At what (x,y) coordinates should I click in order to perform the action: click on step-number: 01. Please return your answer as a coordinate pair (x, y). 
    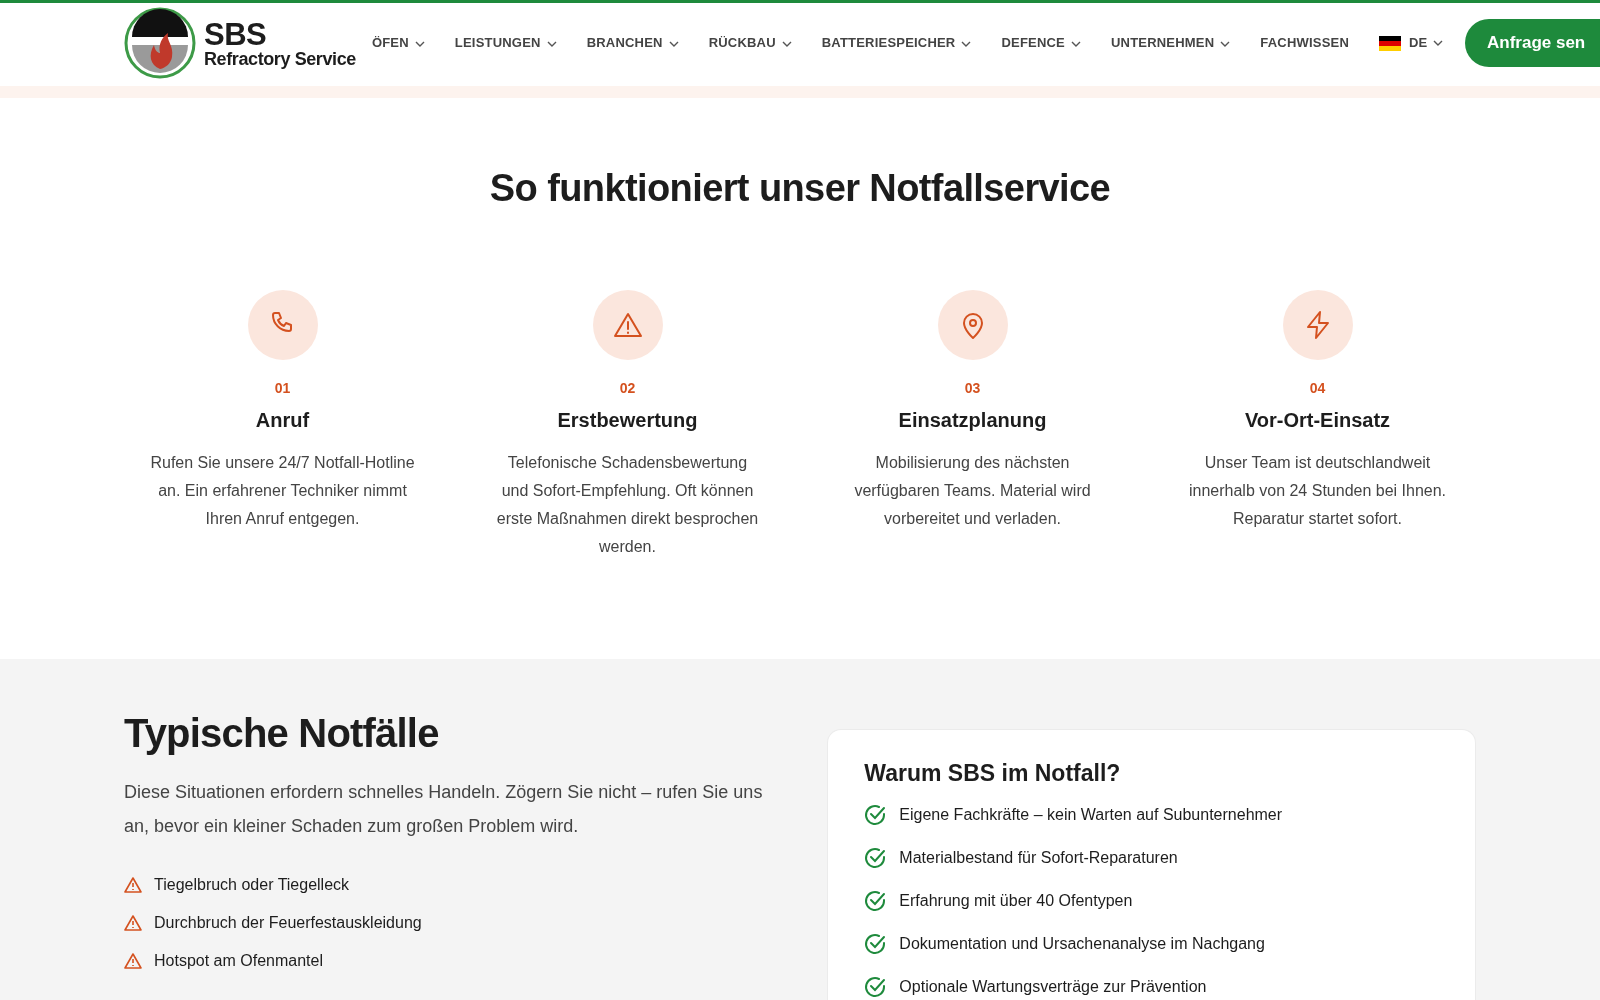
    Looking at the image, I should click on (282, 388).